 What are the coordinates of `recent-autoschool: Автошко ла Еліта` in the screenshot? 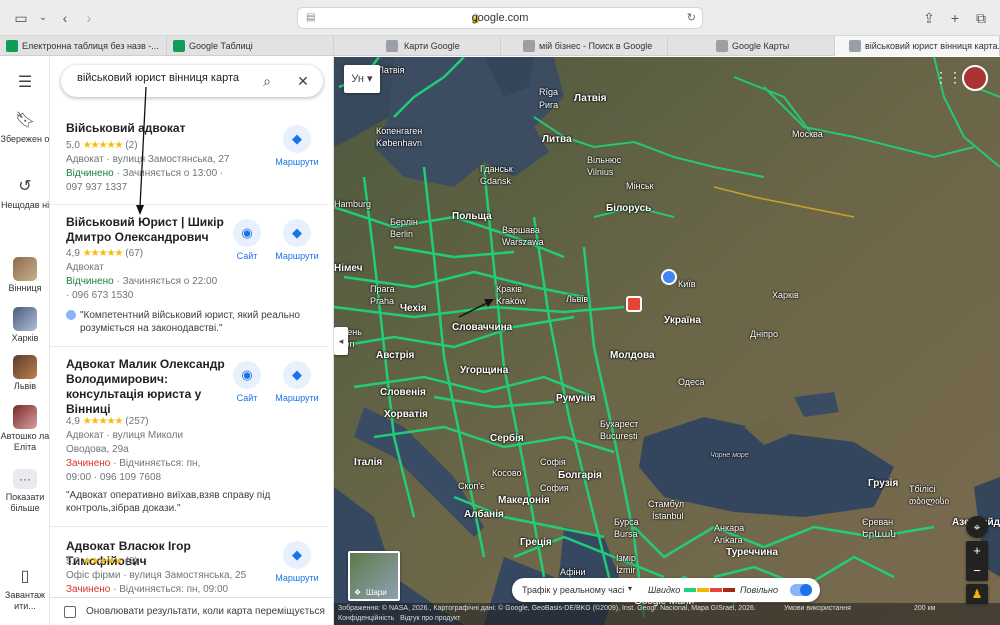 It's located at (25, 429).